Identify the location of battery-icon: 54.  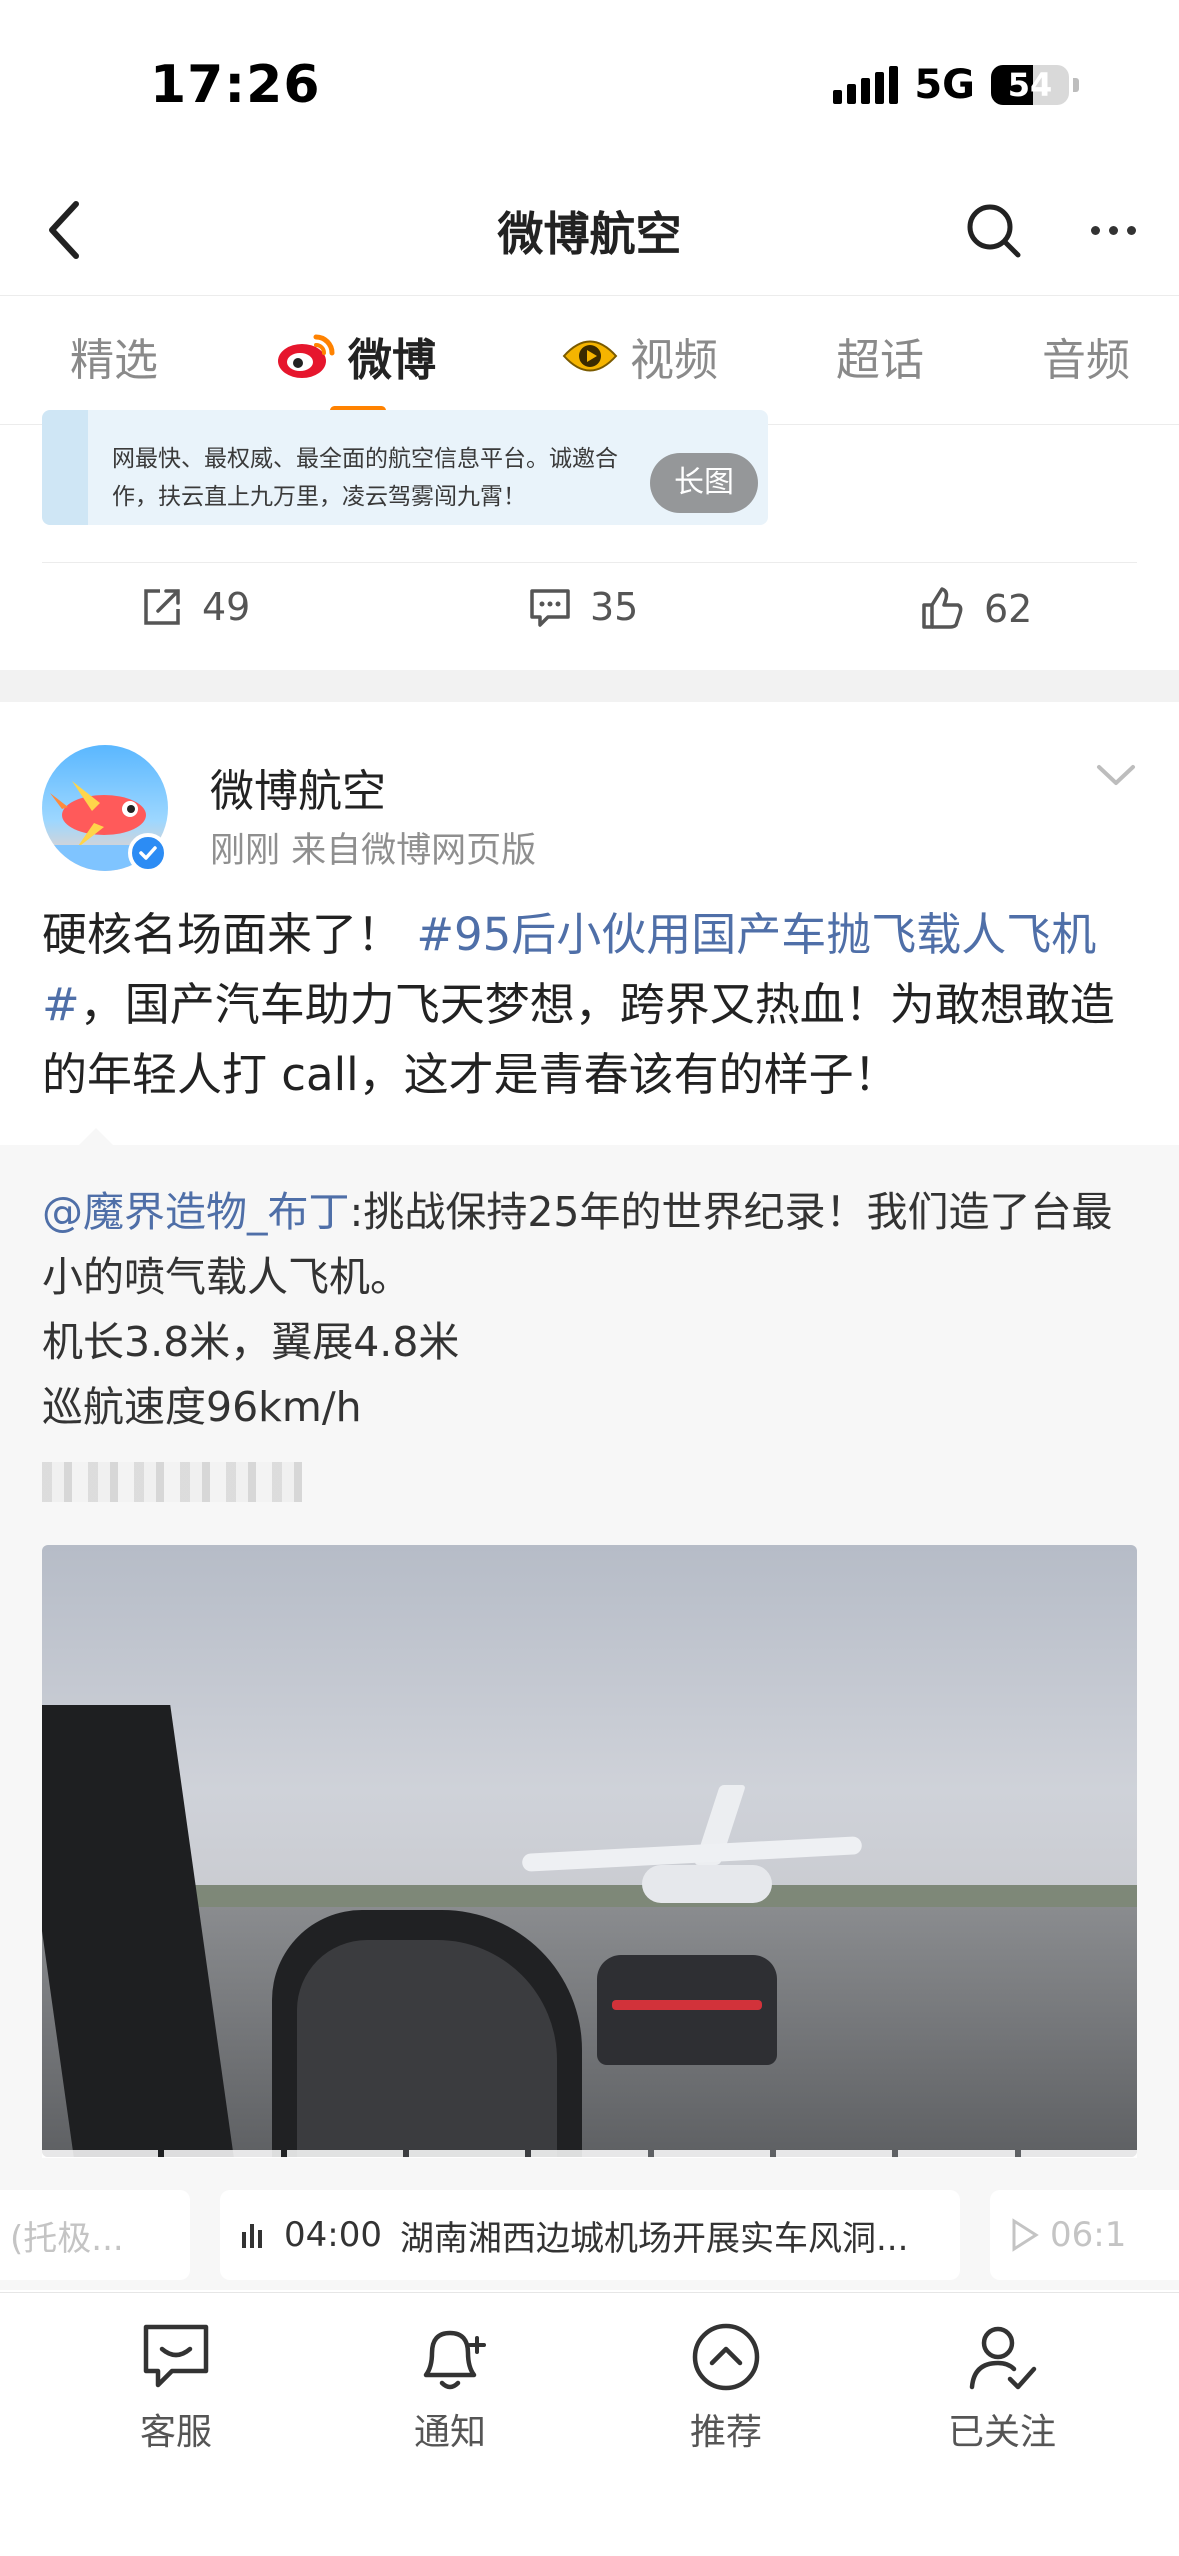
(1030, 85).